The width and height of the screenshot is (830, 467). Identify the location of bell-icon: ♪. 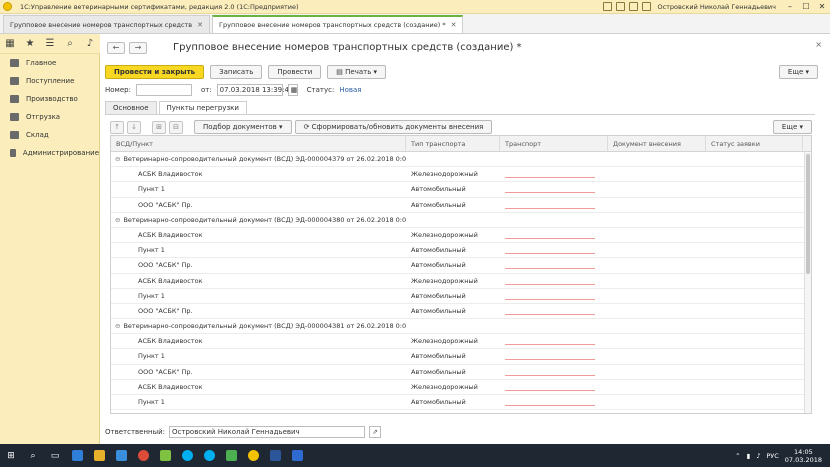
(90, 43).